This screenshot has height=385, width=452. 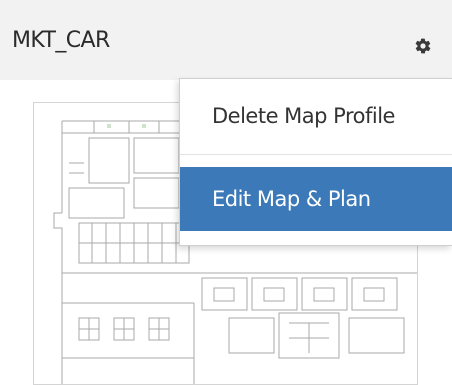 What do you see at coordinates (316, 154) in the screenshot?
I see `menu-divider` at bounding box center [316, 154].